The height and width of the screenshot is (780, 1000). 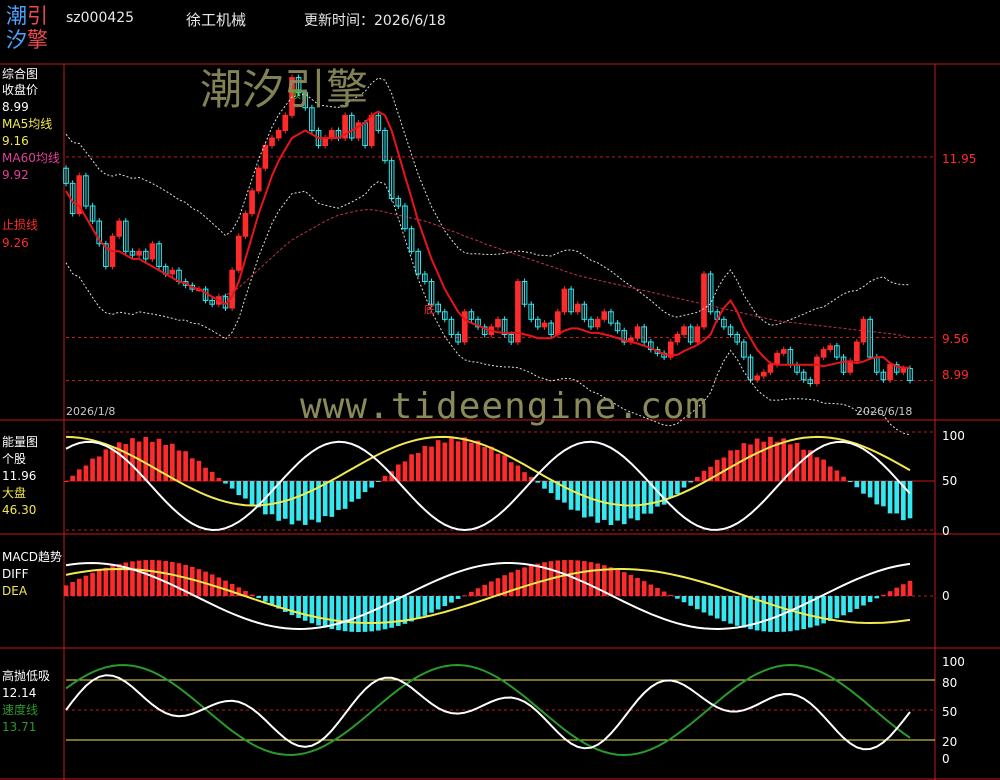 What do you see at coordinates (15, 141) in the screenshot?
I see `ma5-value: 9.16` at bounding box center [15, 141].